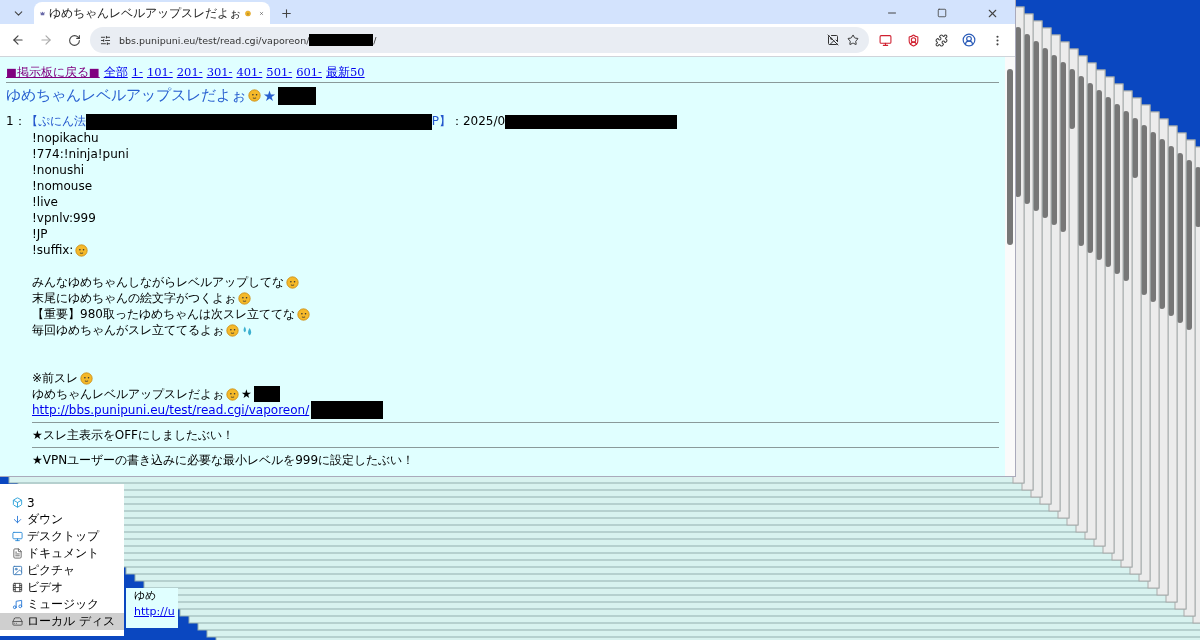 The width and height of the screenshot is (1200, 640). I want to click on url-text: bbs.punipuni.eu/test/read.cgi/vaporeon/, so click(214, 40).